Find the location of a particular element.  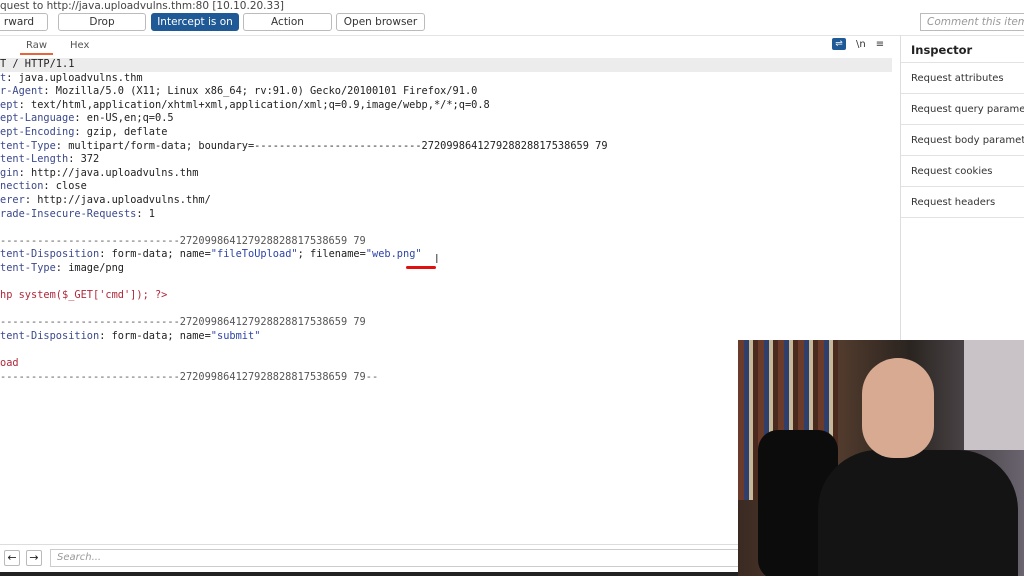

drop-button: Drop is located at coordinates (102, 22).